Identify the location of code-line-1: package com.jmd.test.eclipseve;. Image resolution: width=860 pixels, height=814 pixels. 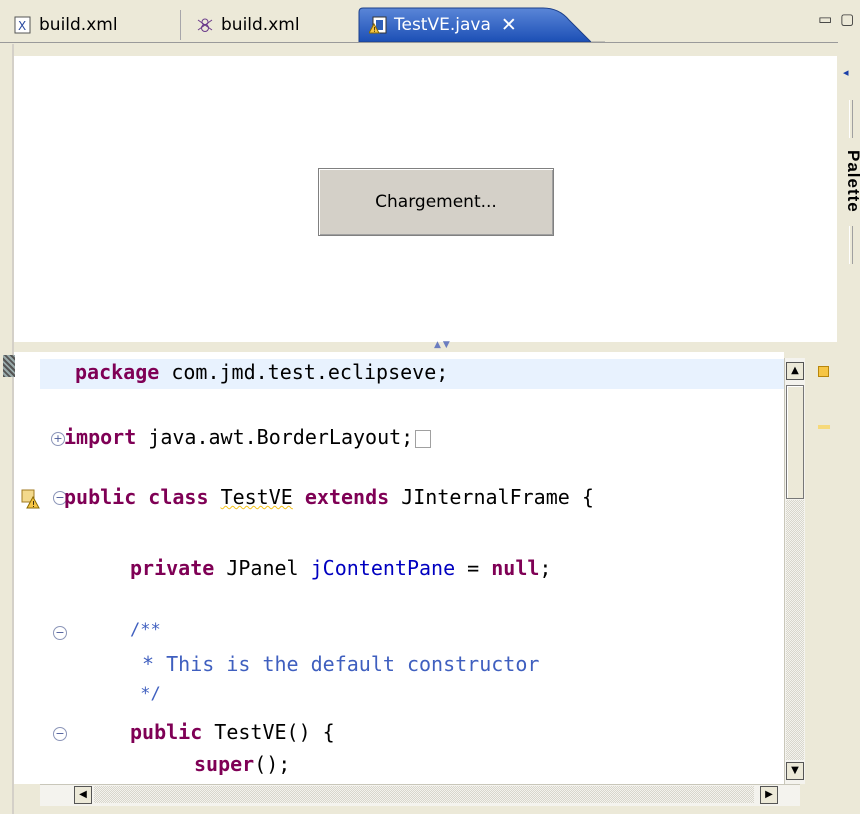
(261, 372).